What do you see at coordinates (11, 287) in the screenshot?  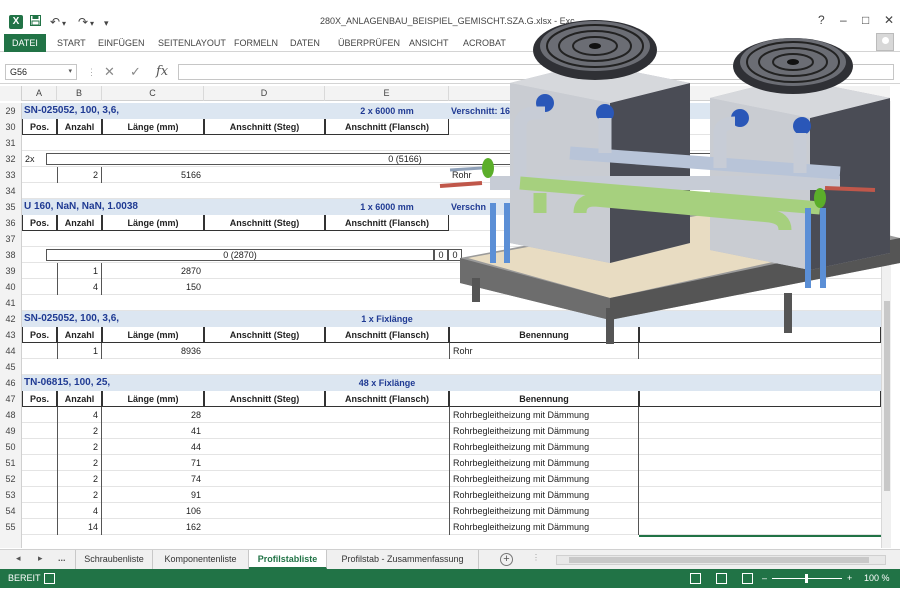 I see `row-number: 40` at bounding box center [11, 287].